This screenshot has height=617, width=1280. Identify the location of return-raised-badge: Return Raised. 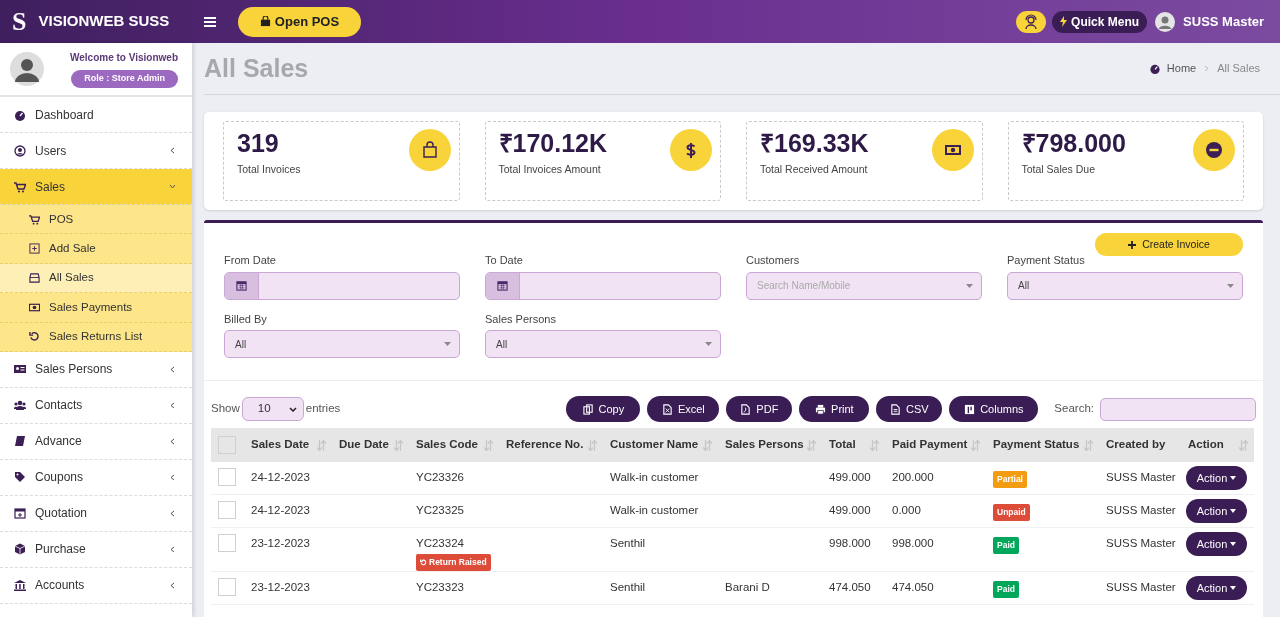
(453, 562).